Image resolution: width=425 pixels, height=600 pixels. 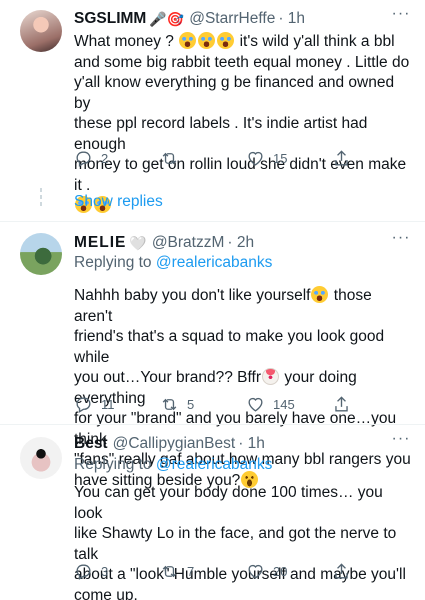 I want to click on text-line: Nahhh baby you don't like yourself, so click(x=192, y=295).